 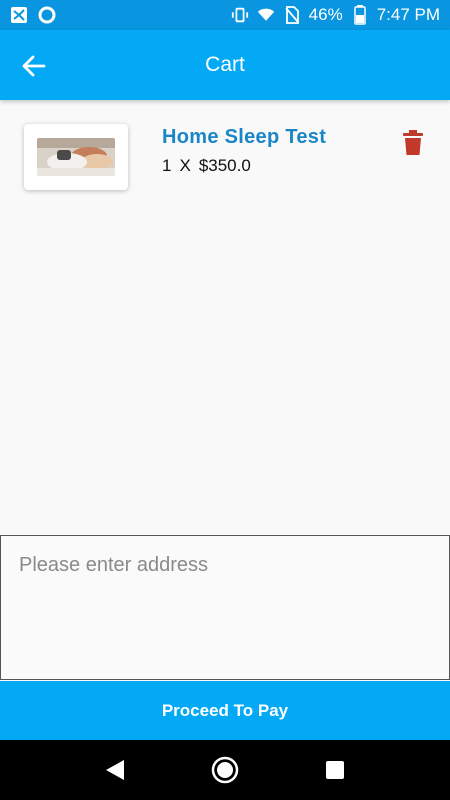 What do you see at coordinates (185, 165) in the screenshot?
I see `quantity-multiplier: X` at bounding box center [185, 165].